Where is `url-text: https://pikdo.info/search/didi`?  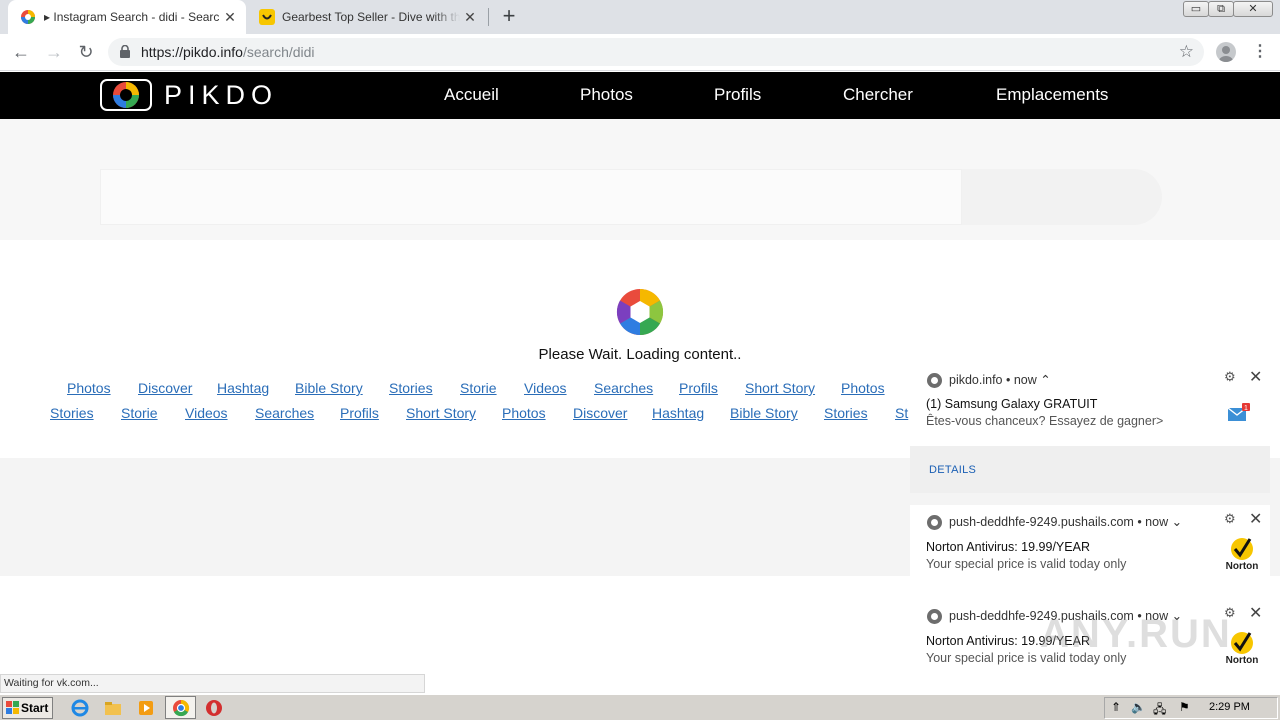
url-text: https://pikdo.info/search/didi is located at coordinates (228, 52).